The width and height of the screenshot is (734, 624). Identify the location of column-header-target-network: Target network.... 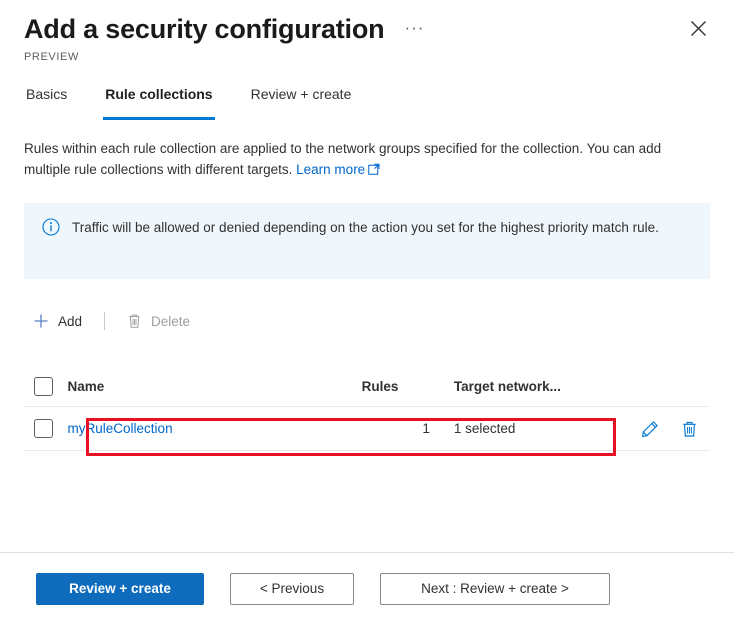
(532, 388).